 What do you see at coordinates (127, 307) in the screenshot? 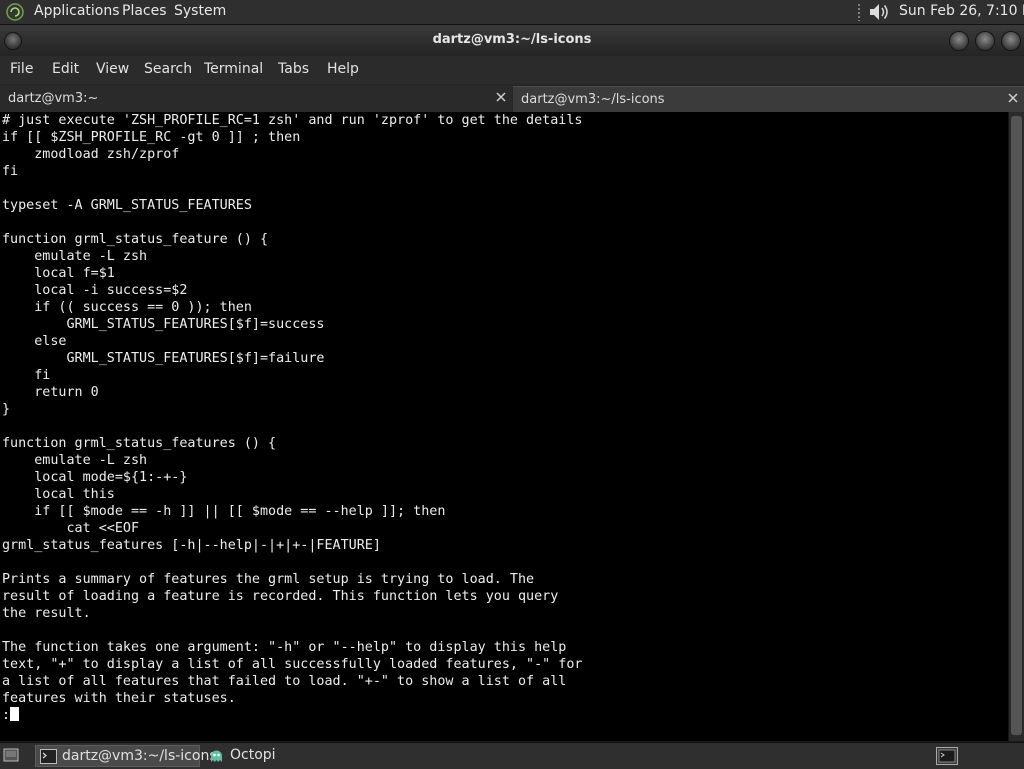
I see `terminal-line: if (( success == 0 )); then` at bounding box center [127, 307].